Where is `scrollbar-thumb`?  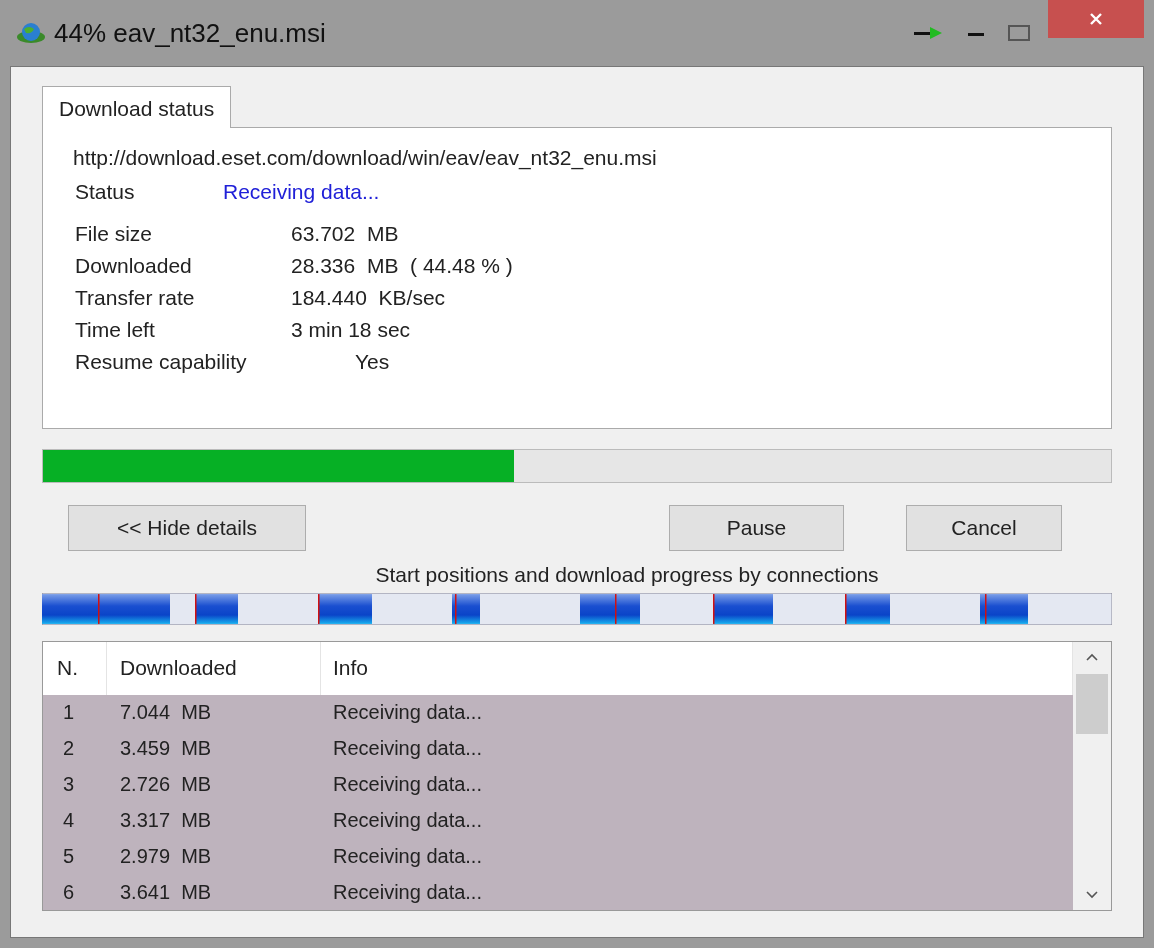 scrollbar-thumb is located at coordinates (1092, 704).